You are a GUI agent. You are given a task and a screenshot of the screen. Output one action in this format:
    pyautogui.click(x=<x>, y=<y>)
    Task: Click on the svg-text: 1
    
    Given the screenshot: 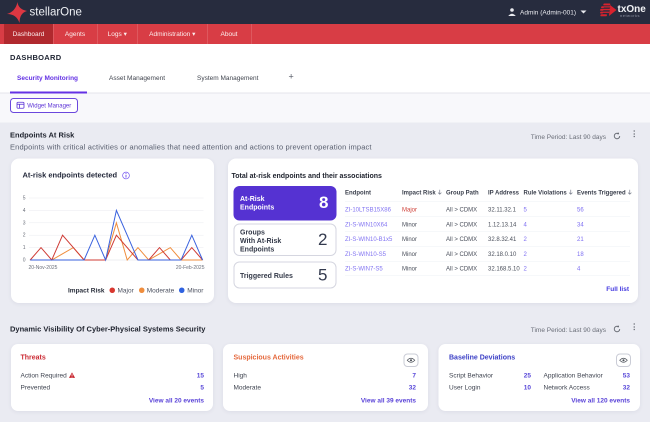 What is the action you would take?
    pyautogui.click(x=24, y=248)
    